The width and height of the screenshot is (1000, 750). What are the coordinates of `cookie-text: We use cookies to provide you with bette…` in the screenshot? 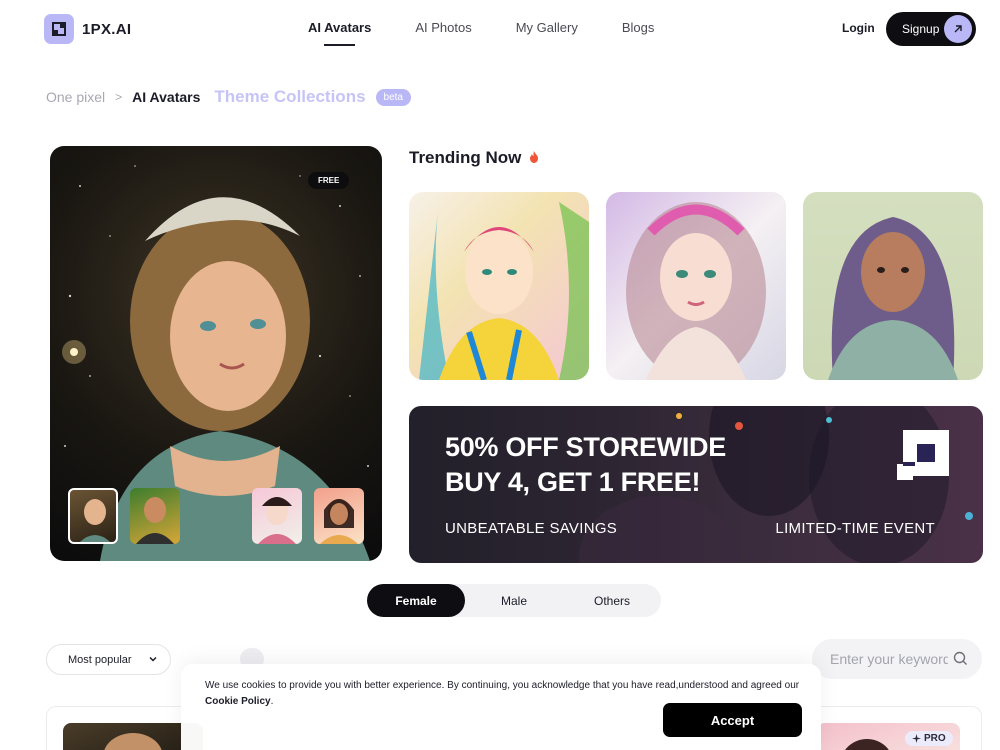 It's located at (502, 685).